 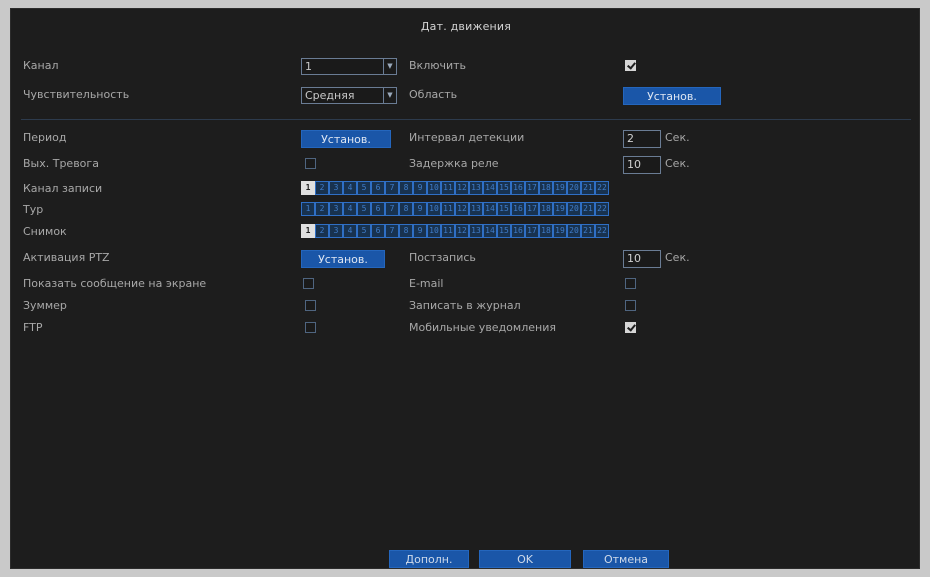 What do you see at coordinates (672, 96) in the screenshot?
I see `area-set-button: Установ.` at bounding box center [672, 96].